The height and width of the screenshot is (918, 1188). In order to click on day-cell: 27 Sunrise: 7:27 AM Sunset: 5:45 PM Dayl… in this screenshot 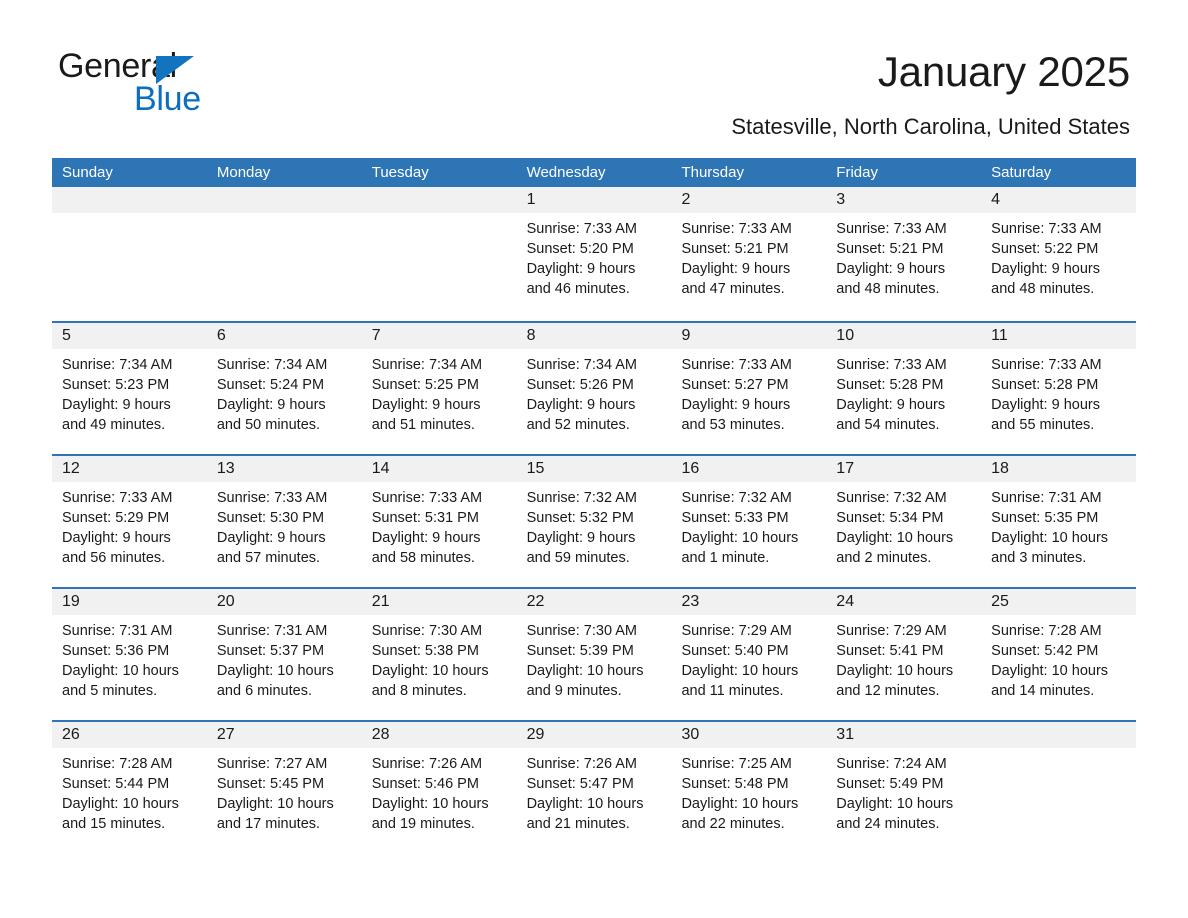, I will do `click(284, 787)`.